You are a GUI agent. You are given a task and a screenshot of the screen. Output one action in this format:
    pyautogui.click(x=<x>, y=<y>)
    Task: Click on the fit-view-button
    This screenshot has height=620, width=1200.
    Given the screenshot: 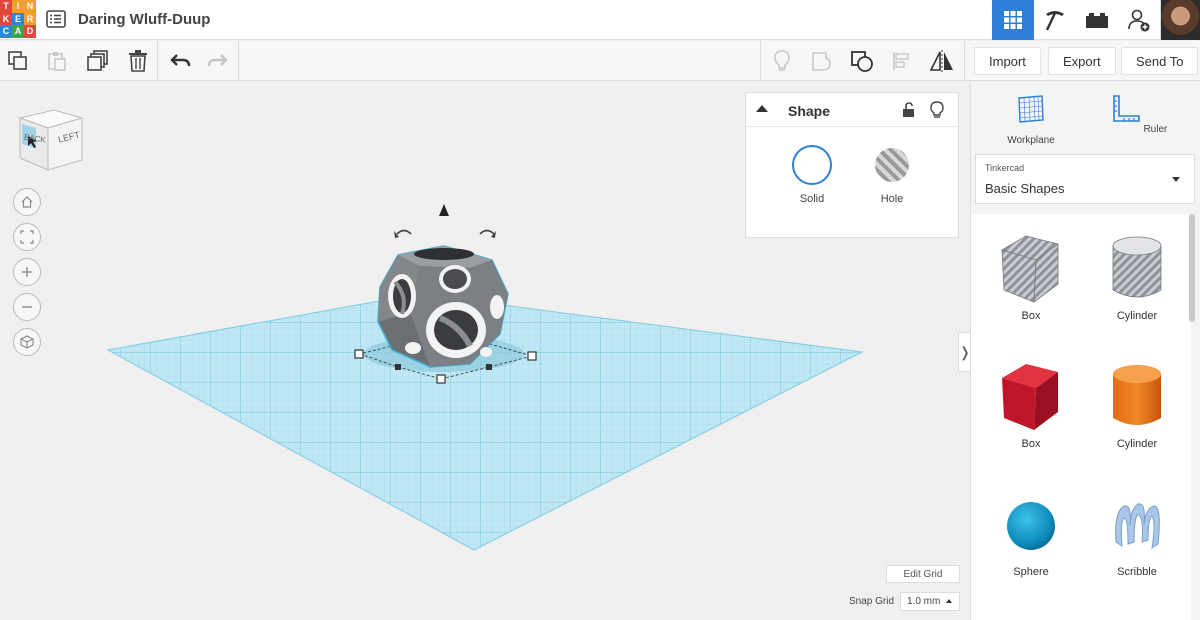 What is the action you would take?
    pyautogui.click(x=27, y=237)
    